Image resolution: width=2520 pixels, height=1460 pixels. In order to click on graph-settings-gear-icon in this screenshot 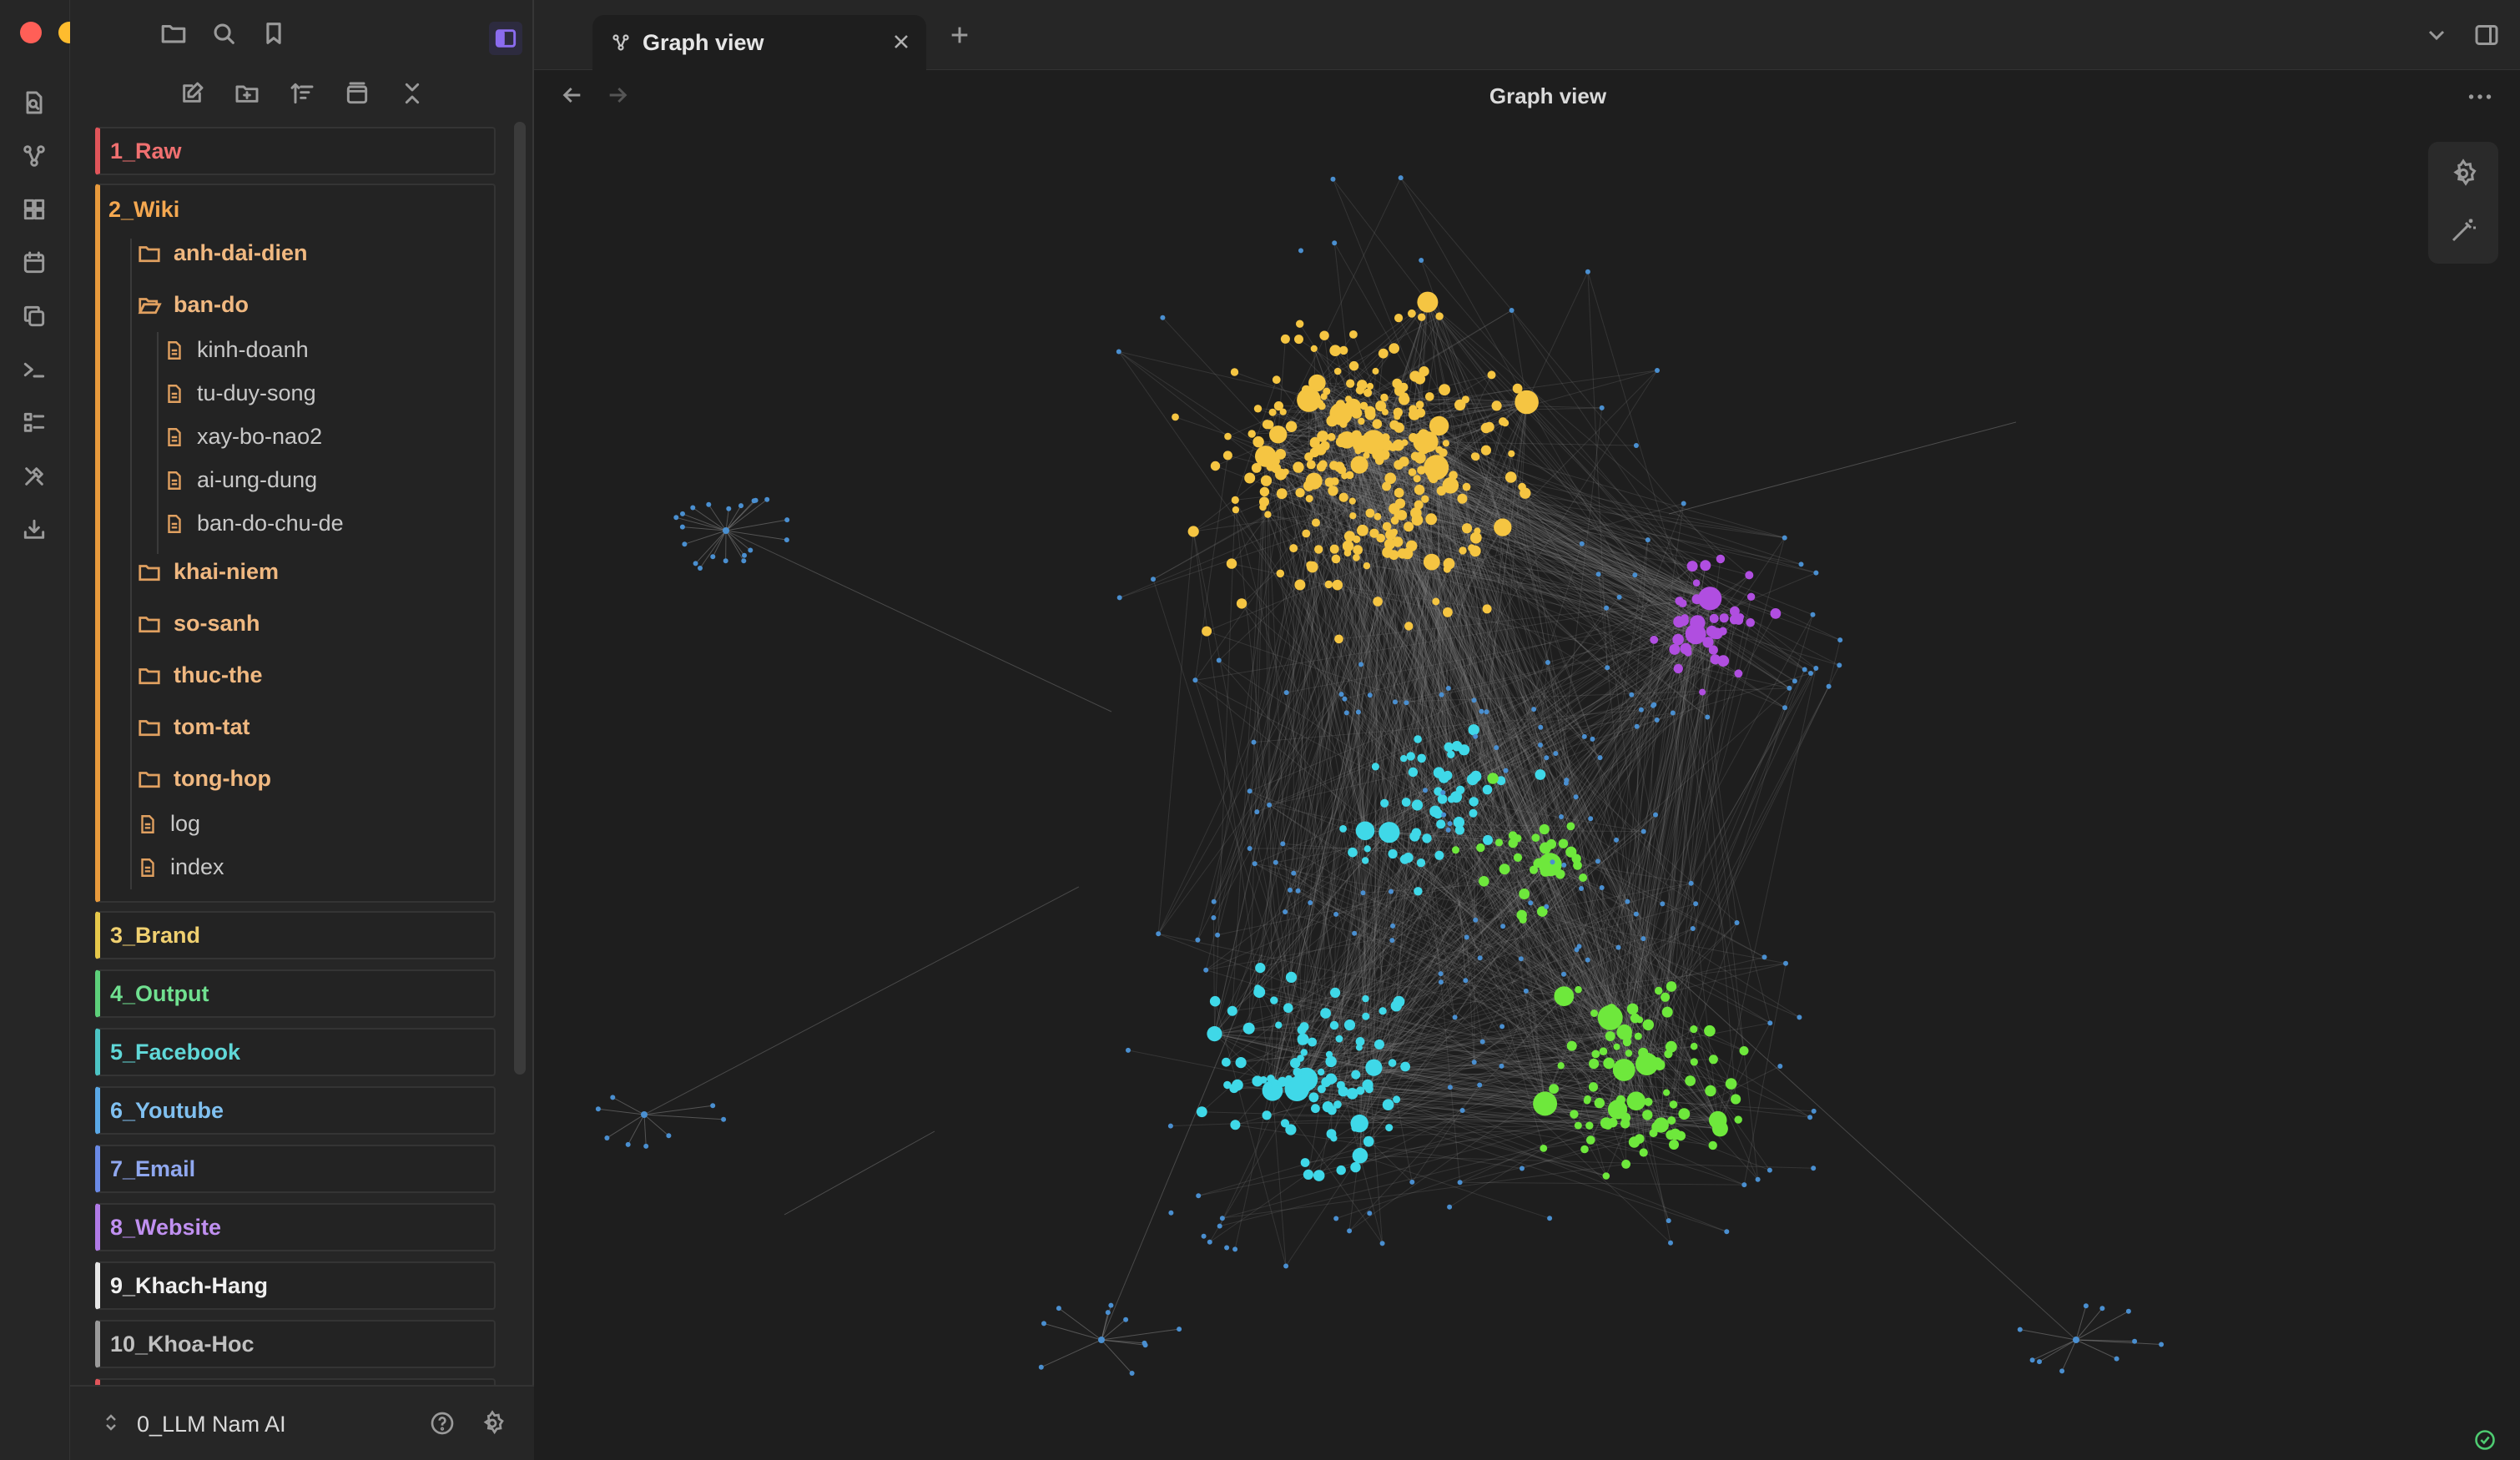, I will do `click(2463, 174)`.